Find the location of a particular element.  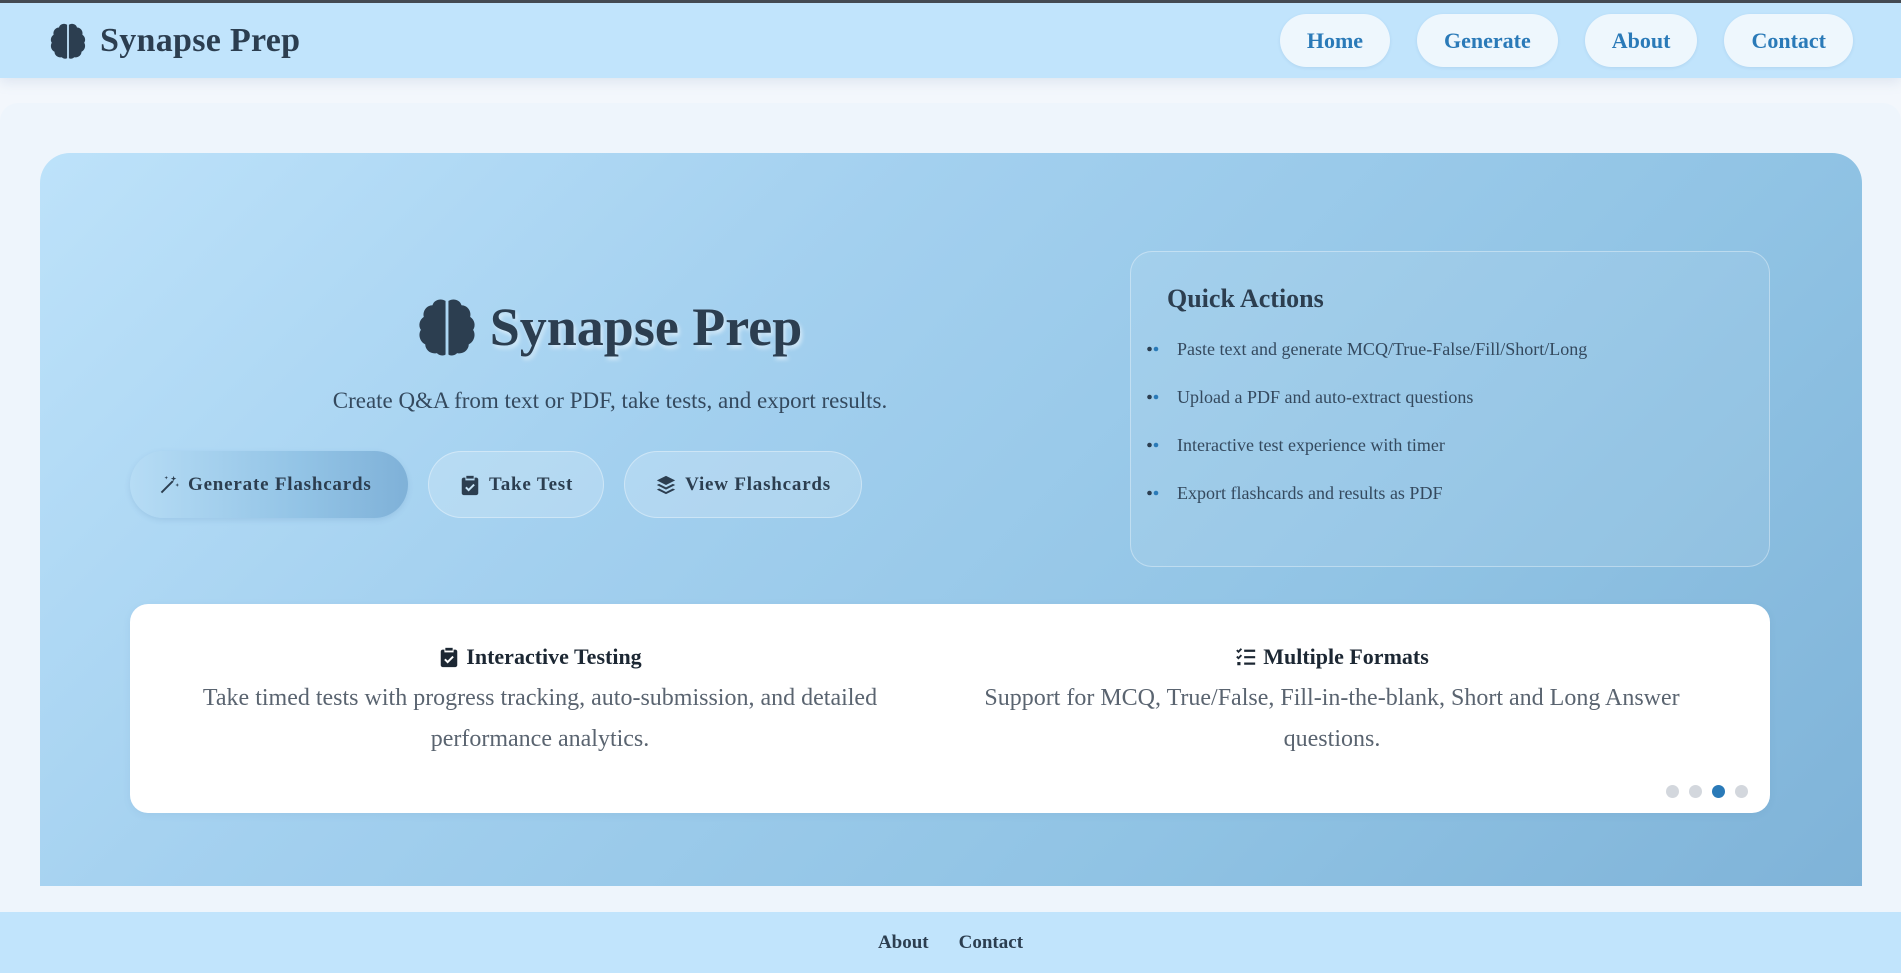

generate-flashcards-label: Generate Flashcards is located at coordinates (280, 484).